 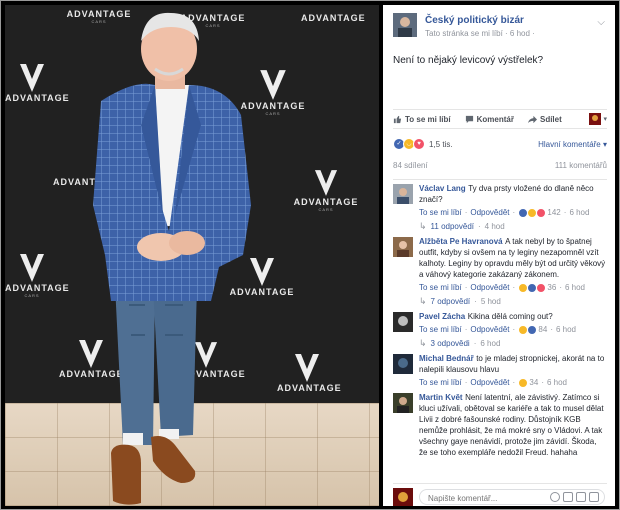 I want to click on comment-author: Alžběta Pe Havranová, so click(x=461, y=241).